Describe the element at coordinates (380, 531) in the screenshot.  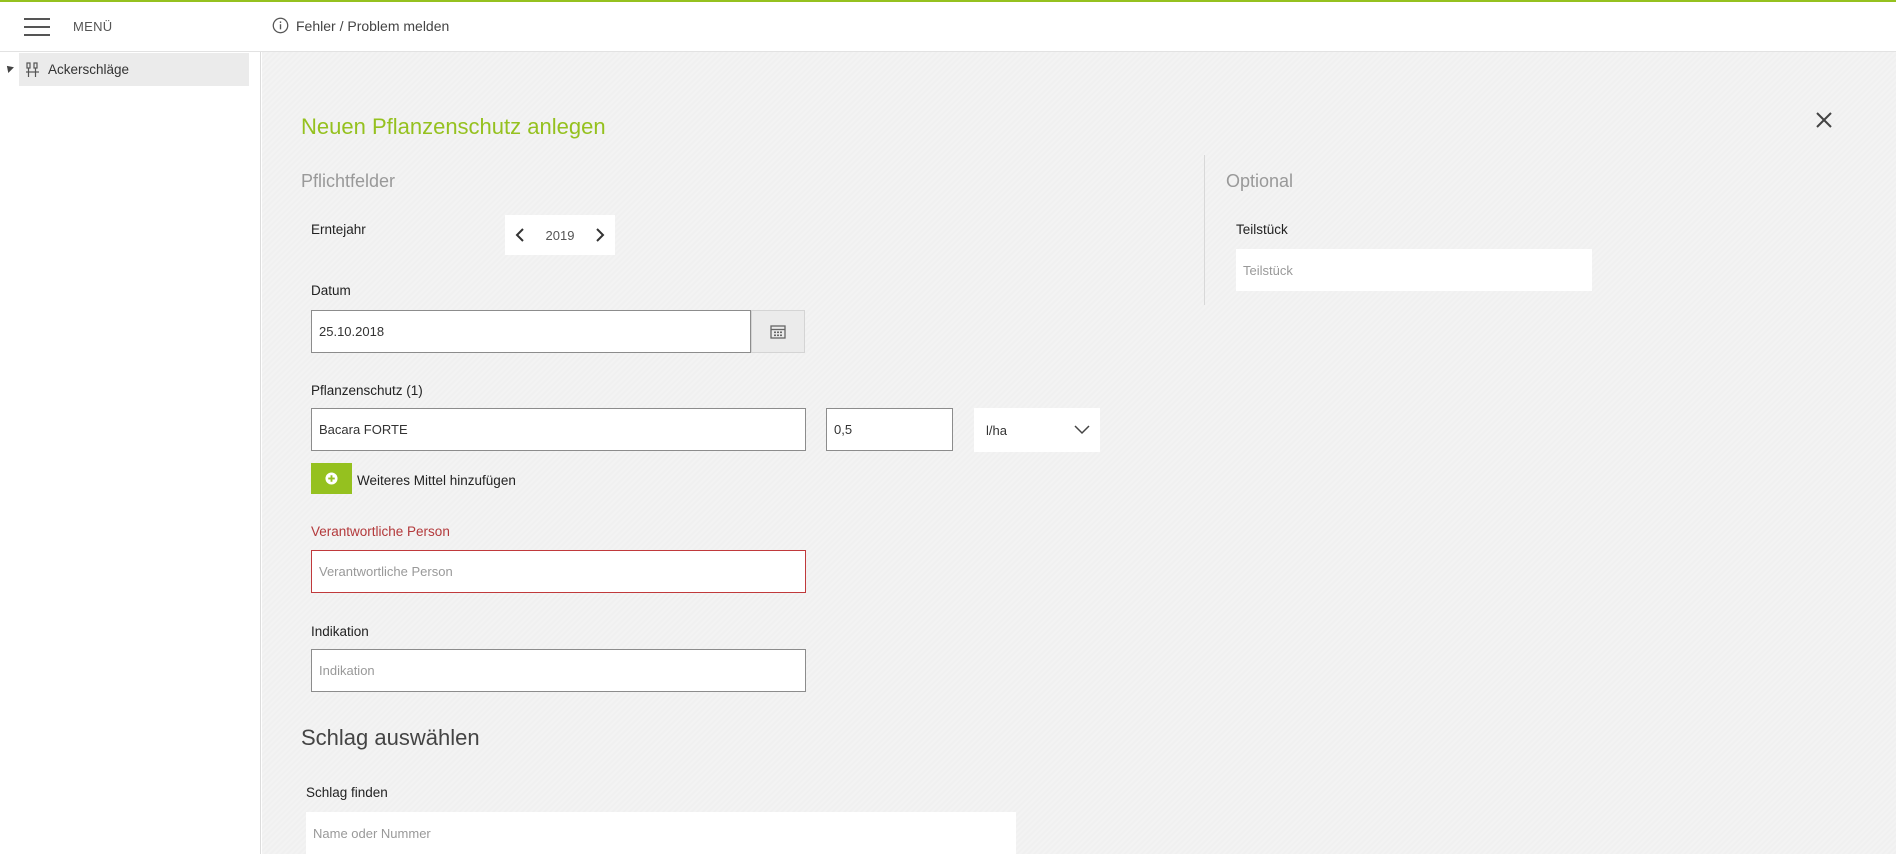
I see `responsible-person-label: Verantwortliche Person` at that location.